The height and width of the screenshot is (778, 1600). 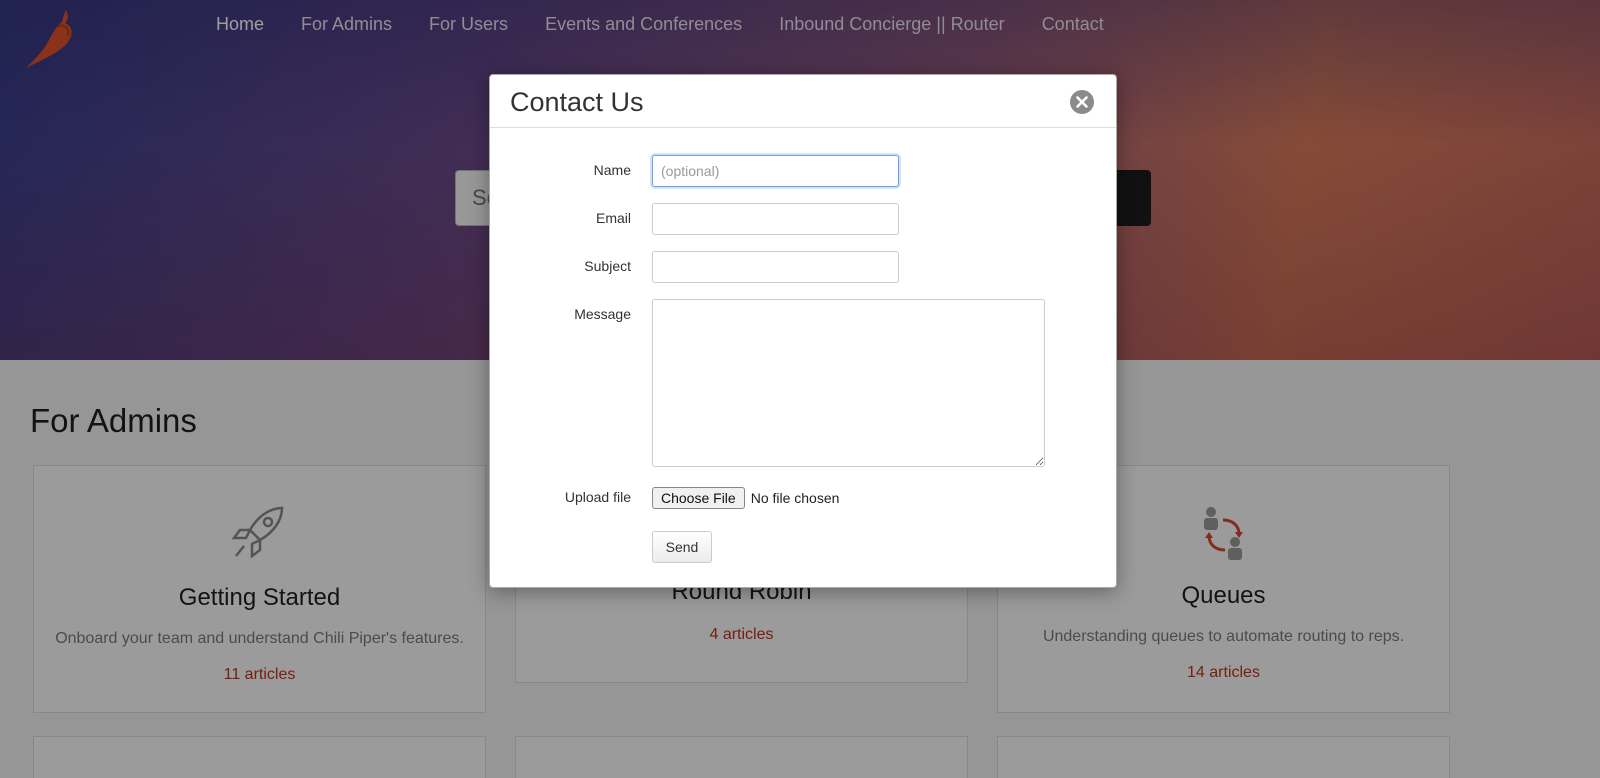 I want to click on email-label: Email, so click(x=613, y=218).